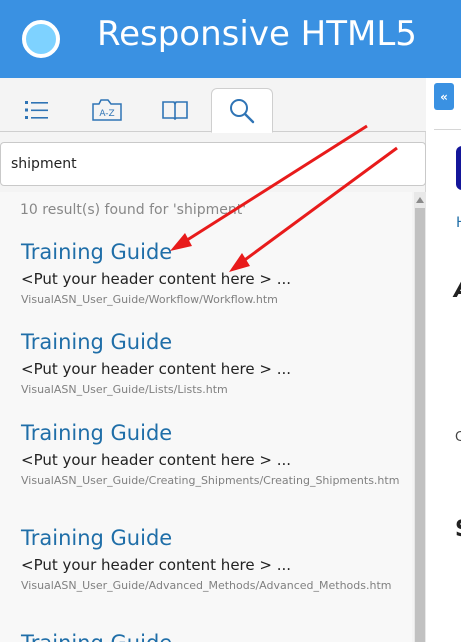 The height and width of the screenshot is (642, 461). I want to click on circle-logo-icon, so click(41, 39).